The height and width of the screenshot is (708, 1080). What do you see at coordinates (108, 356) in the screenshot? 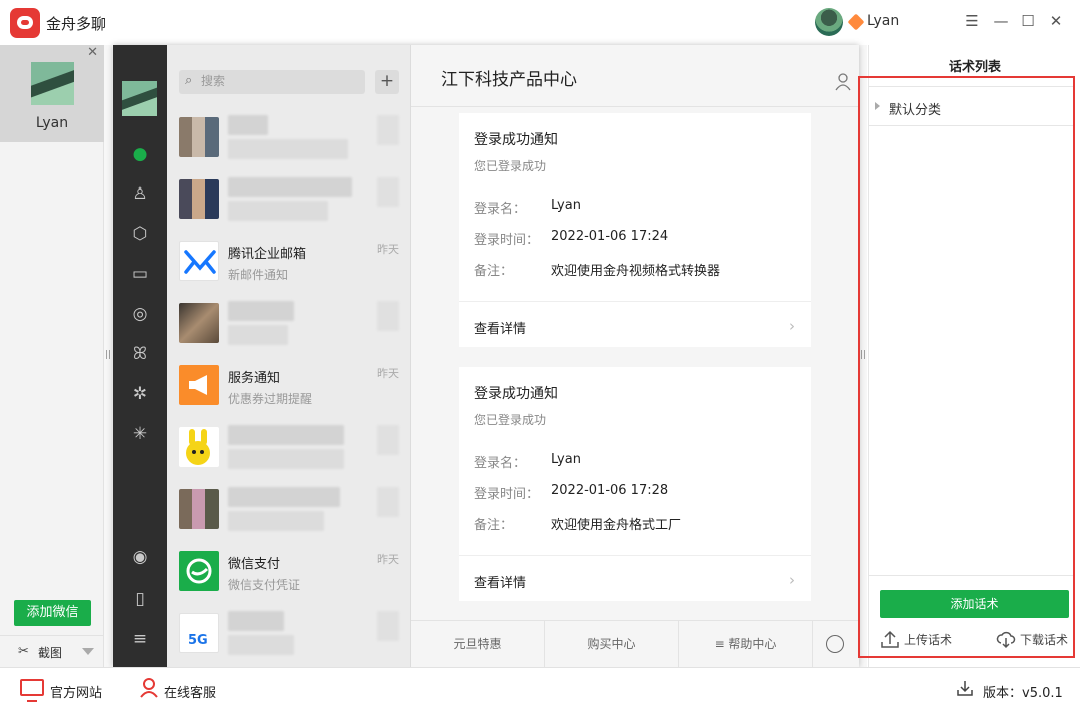
I see `splitter-left: ||` at bounding box center [108, 356].